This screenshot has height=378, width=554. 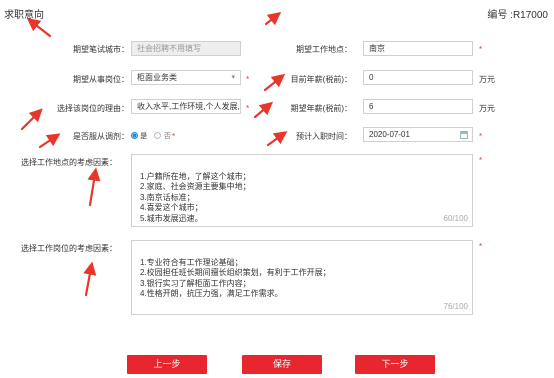 I want to click on interview-city-label: 期望笔试城市：, so click(x=101, y=49).